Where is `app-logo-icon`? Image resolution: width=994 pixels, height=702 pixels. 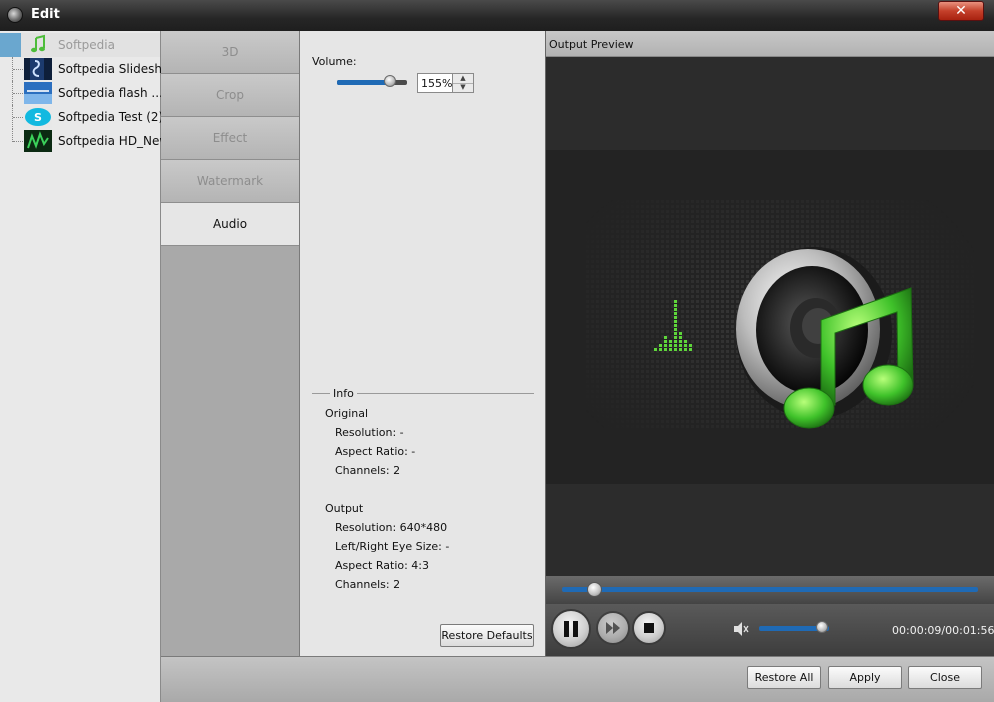 app-logo-icon is located at coordinates (15, 15).